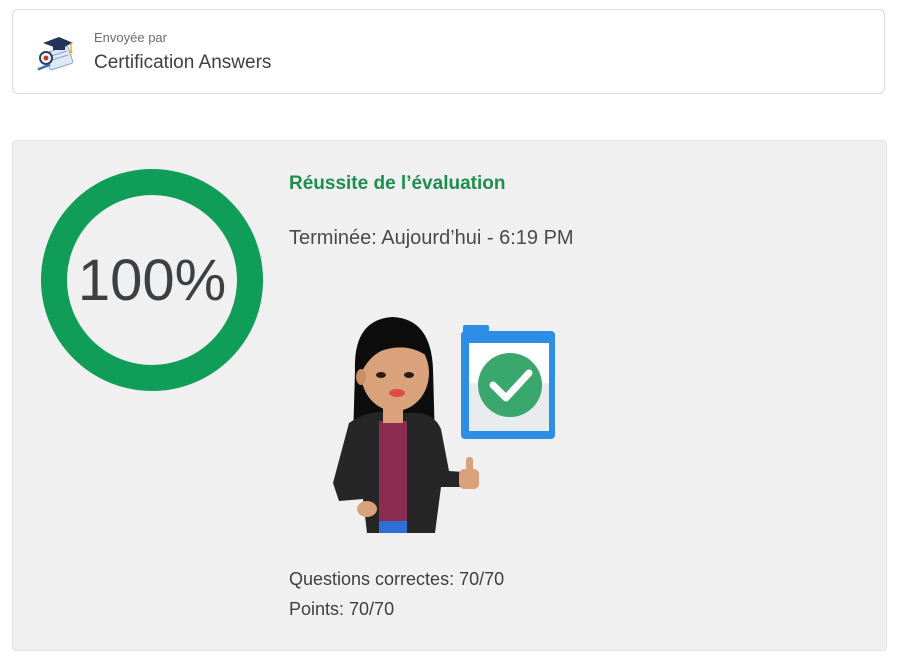 This screenshot has width=902, height=659. I want to click on woman-thumbs-up-checklist-icon, so click(444, 425).